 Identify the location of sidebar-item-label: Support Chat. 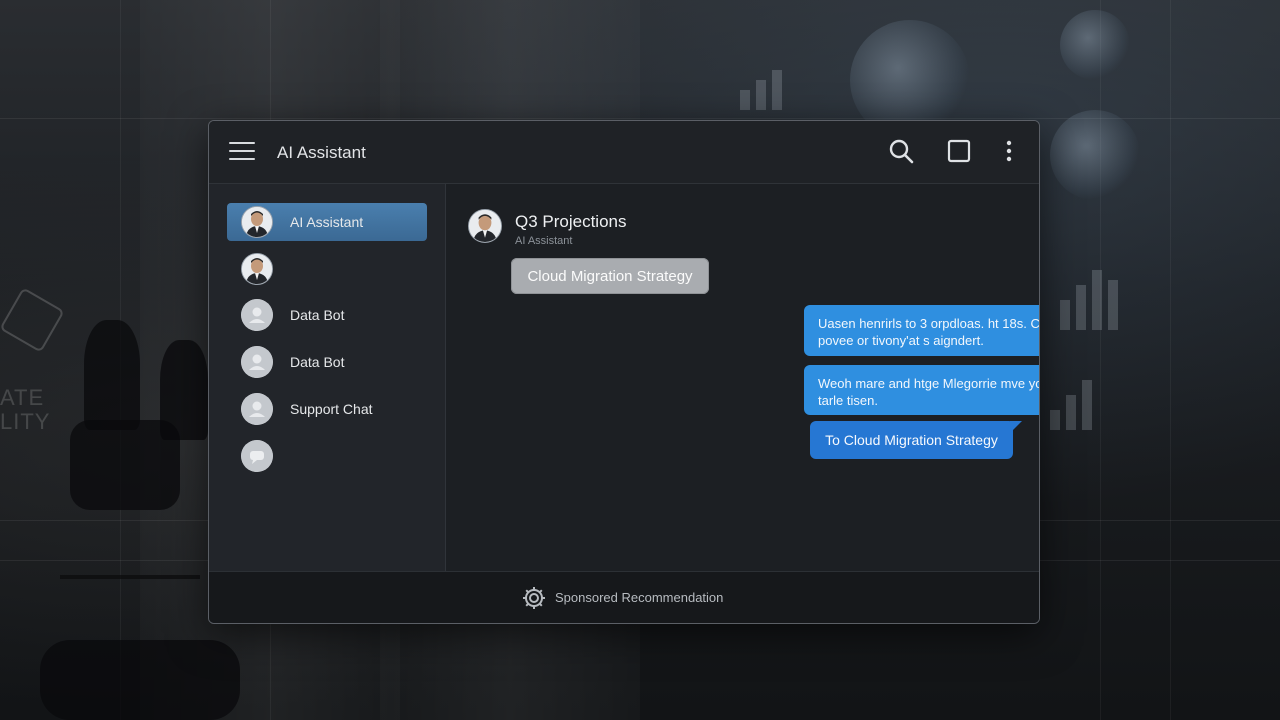
(331, 409).